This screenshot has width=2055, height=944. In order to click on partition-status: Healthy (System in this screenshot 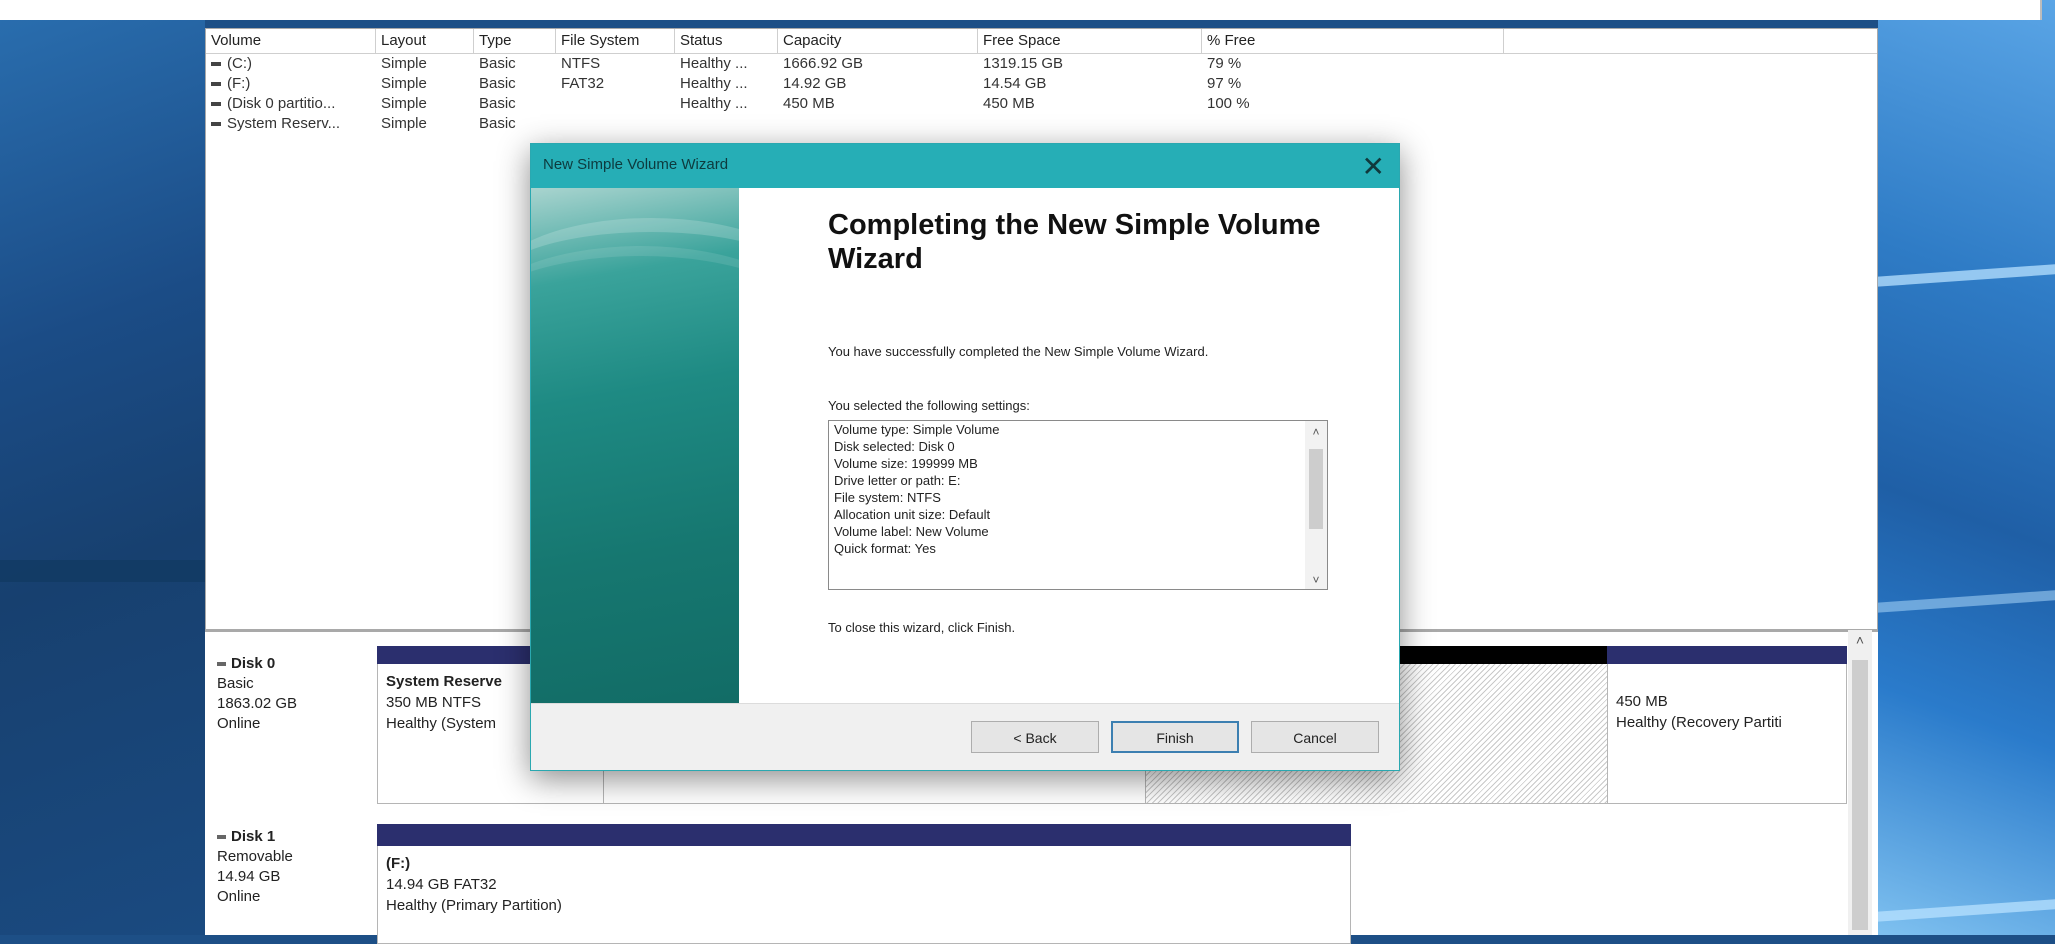, I will do `click(441, 723)`.